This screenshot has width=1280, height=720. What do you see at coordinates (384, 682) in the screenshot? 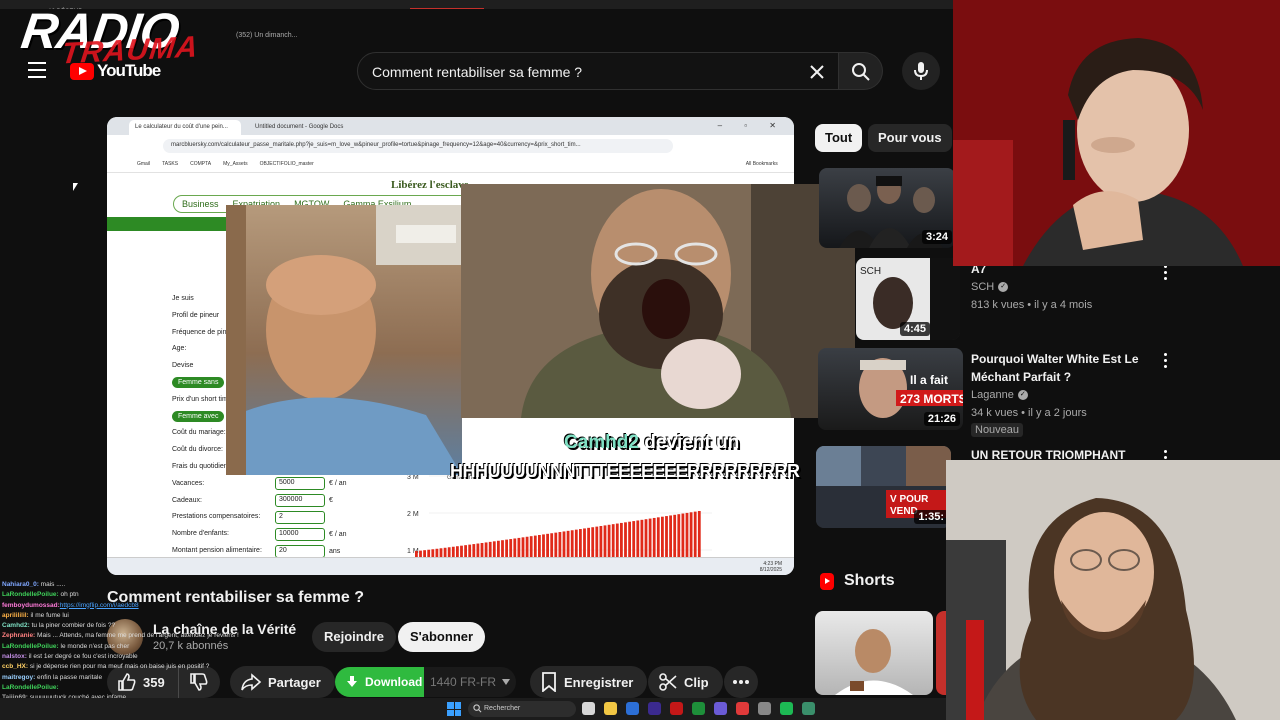
I see `download-button: Download` at bounding box center [384, 682].